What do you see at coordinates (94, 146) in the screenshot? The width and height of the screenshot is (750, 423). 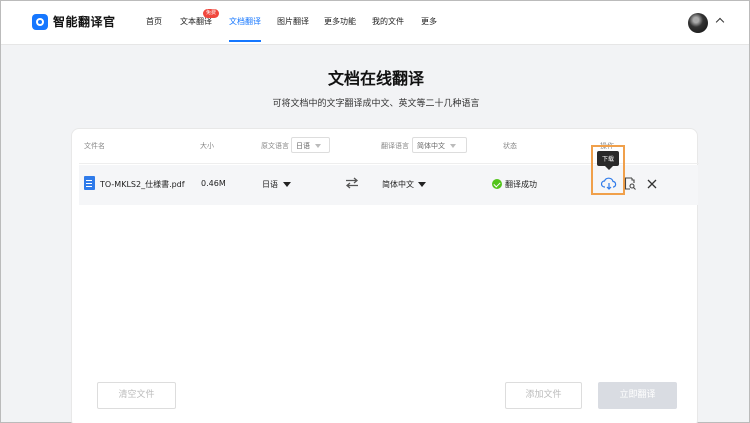 I see `header-file-name: 文件名` at bounding box center [94, 146].